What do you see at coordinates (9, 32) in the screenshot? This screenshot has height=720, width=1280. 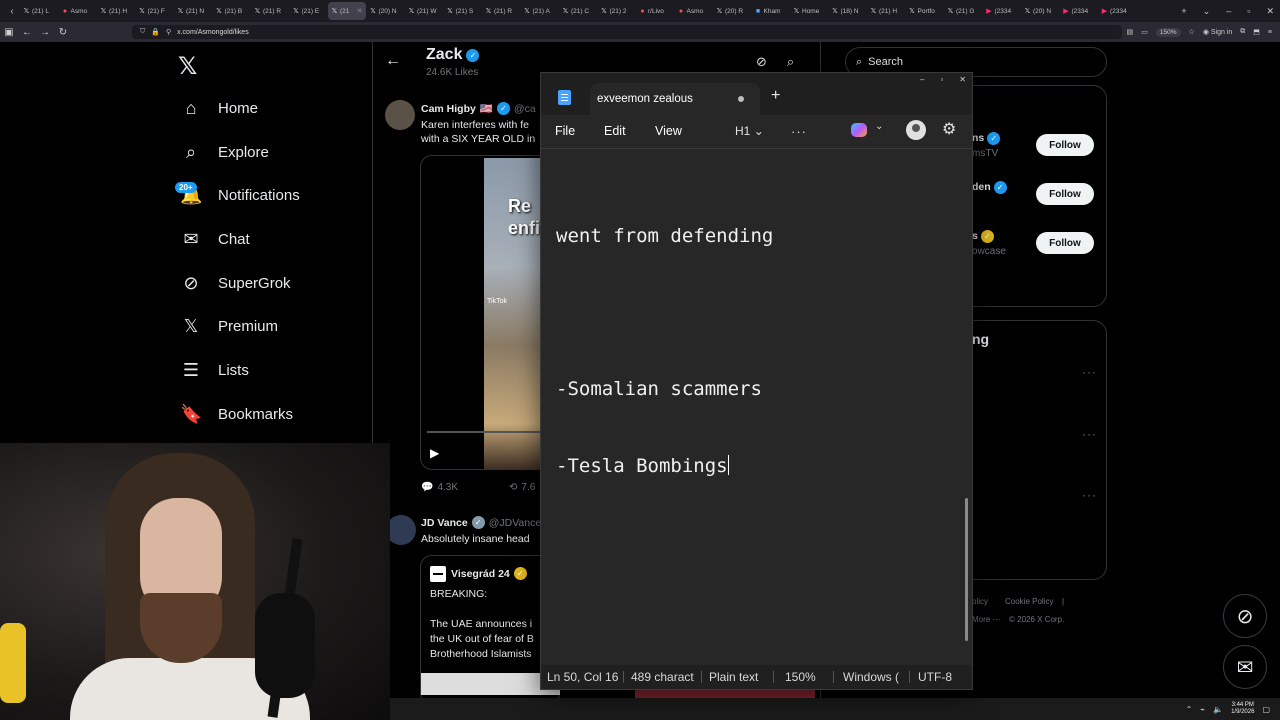 I see `sidebar-icon: ▣` at bounding box center [9, 32].